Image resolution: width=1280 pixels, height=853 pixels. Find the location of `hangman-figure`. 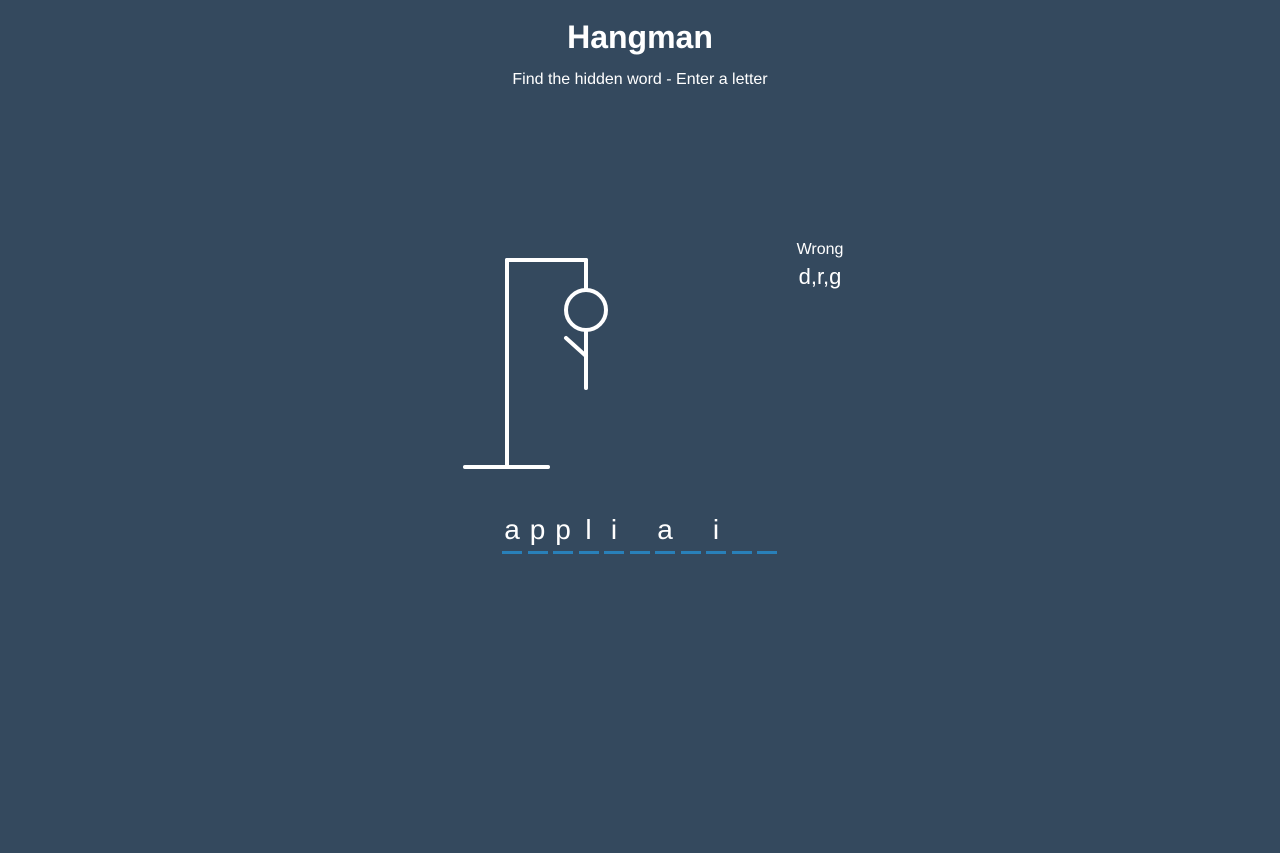

hangman-figure is located at coordinates (535, 363).